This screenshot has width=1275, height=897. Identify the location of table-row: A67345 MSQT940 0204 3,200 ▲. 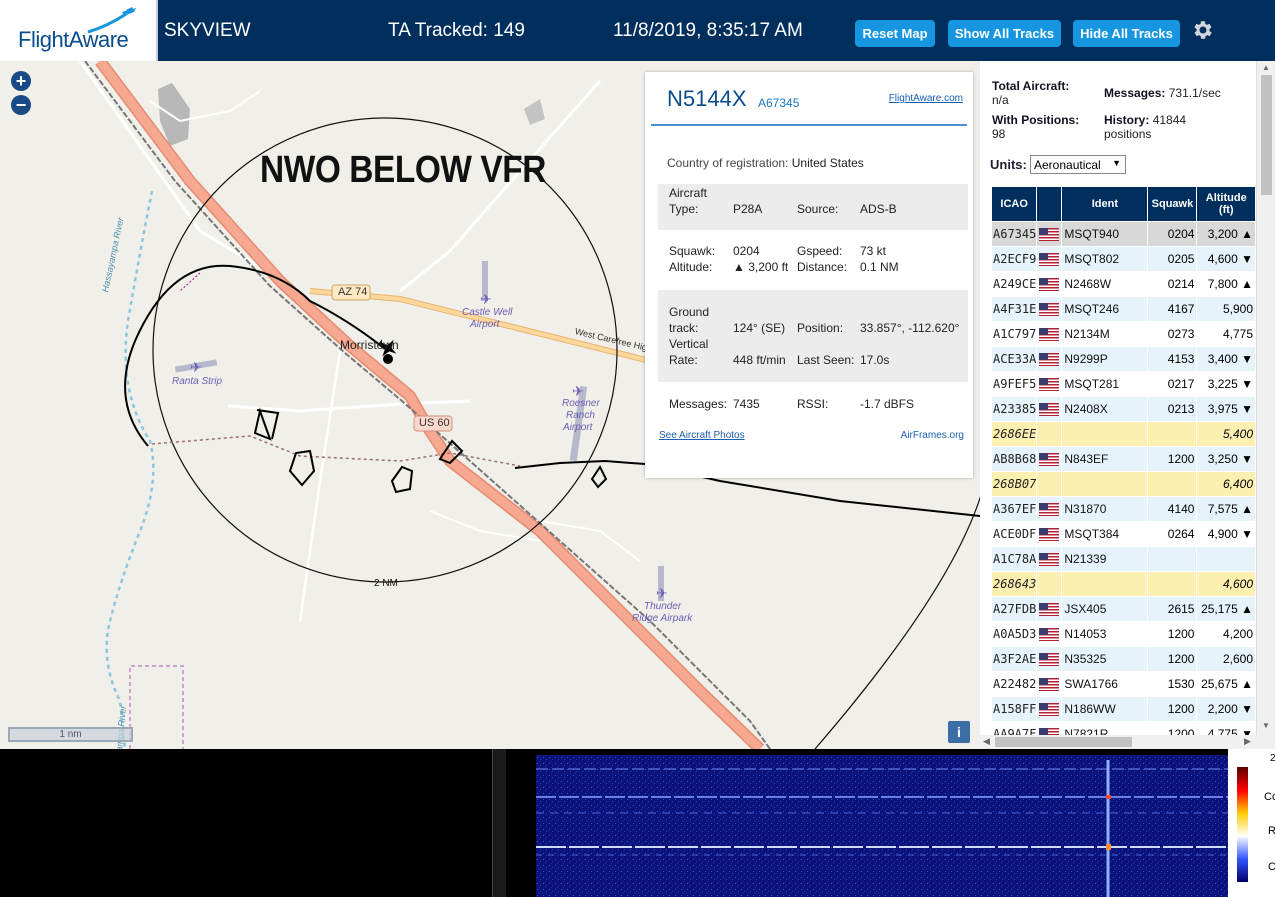
(1123, 234).